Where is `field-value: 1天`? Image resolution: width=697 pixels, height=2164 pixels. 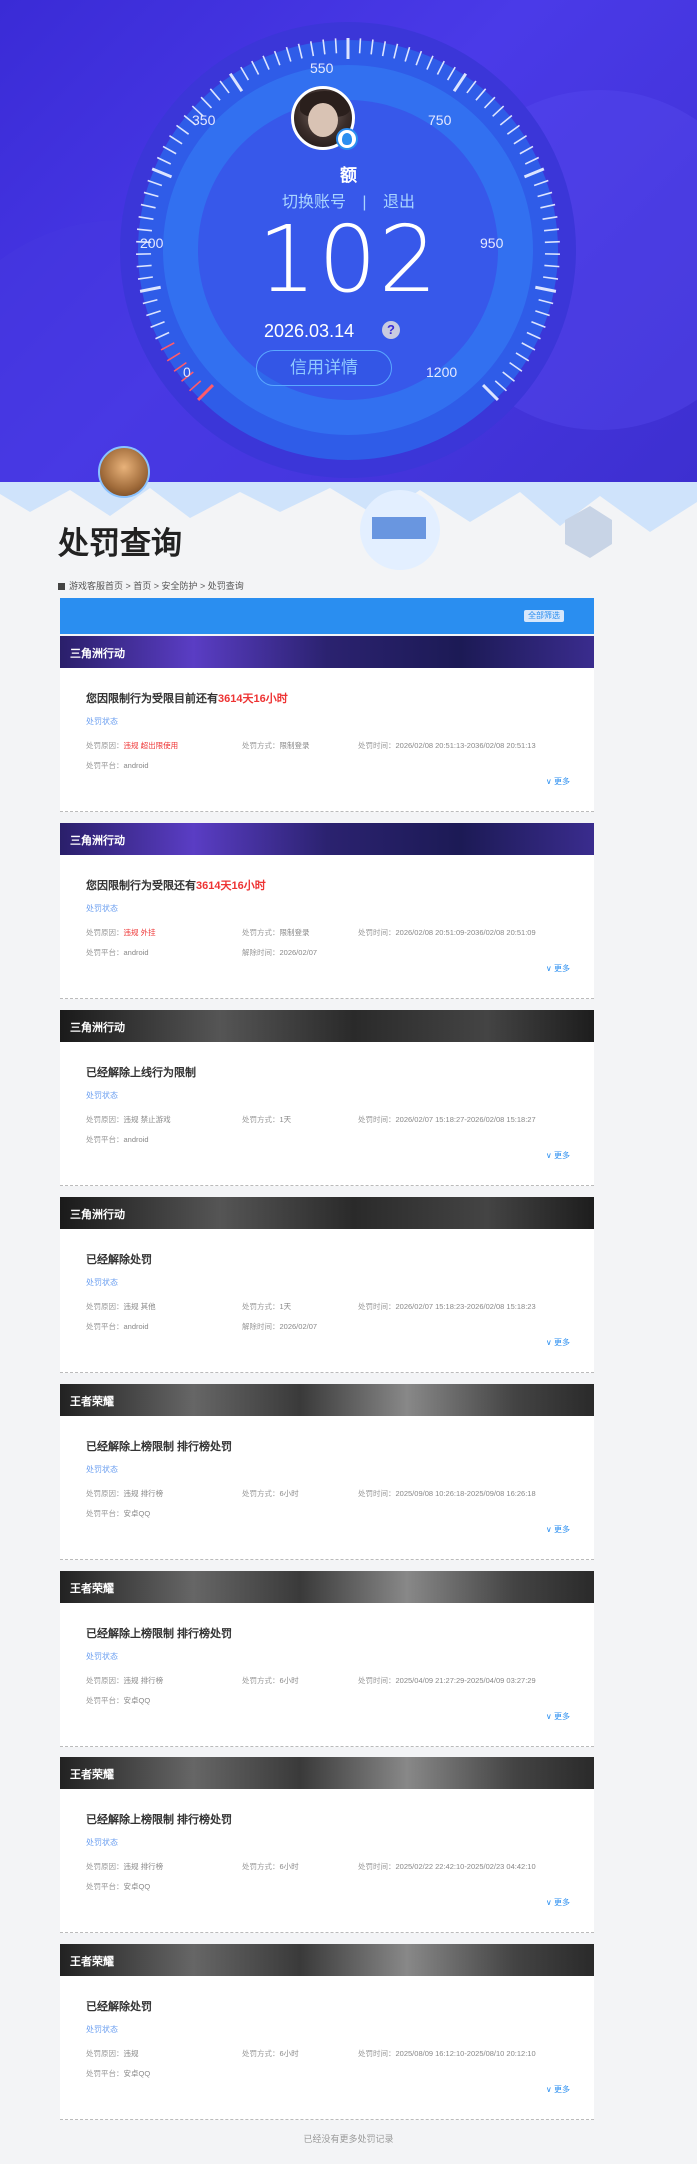 field-value: 1天 is located at coordinates (285, 1119).